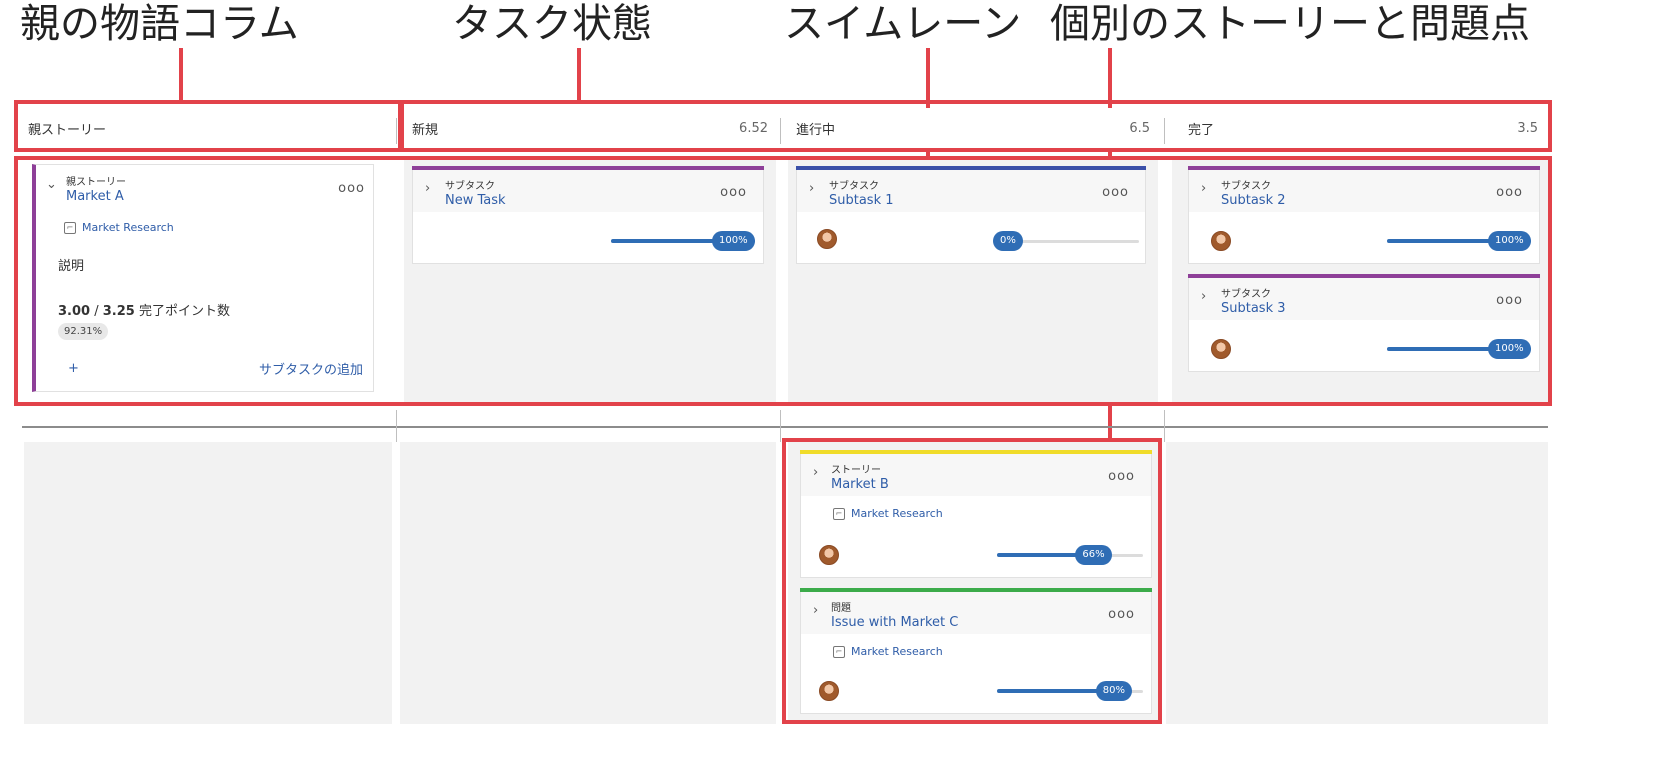 The image size is (1660, 780). I want to click on highlight-stories-issues, so click(972, 581).